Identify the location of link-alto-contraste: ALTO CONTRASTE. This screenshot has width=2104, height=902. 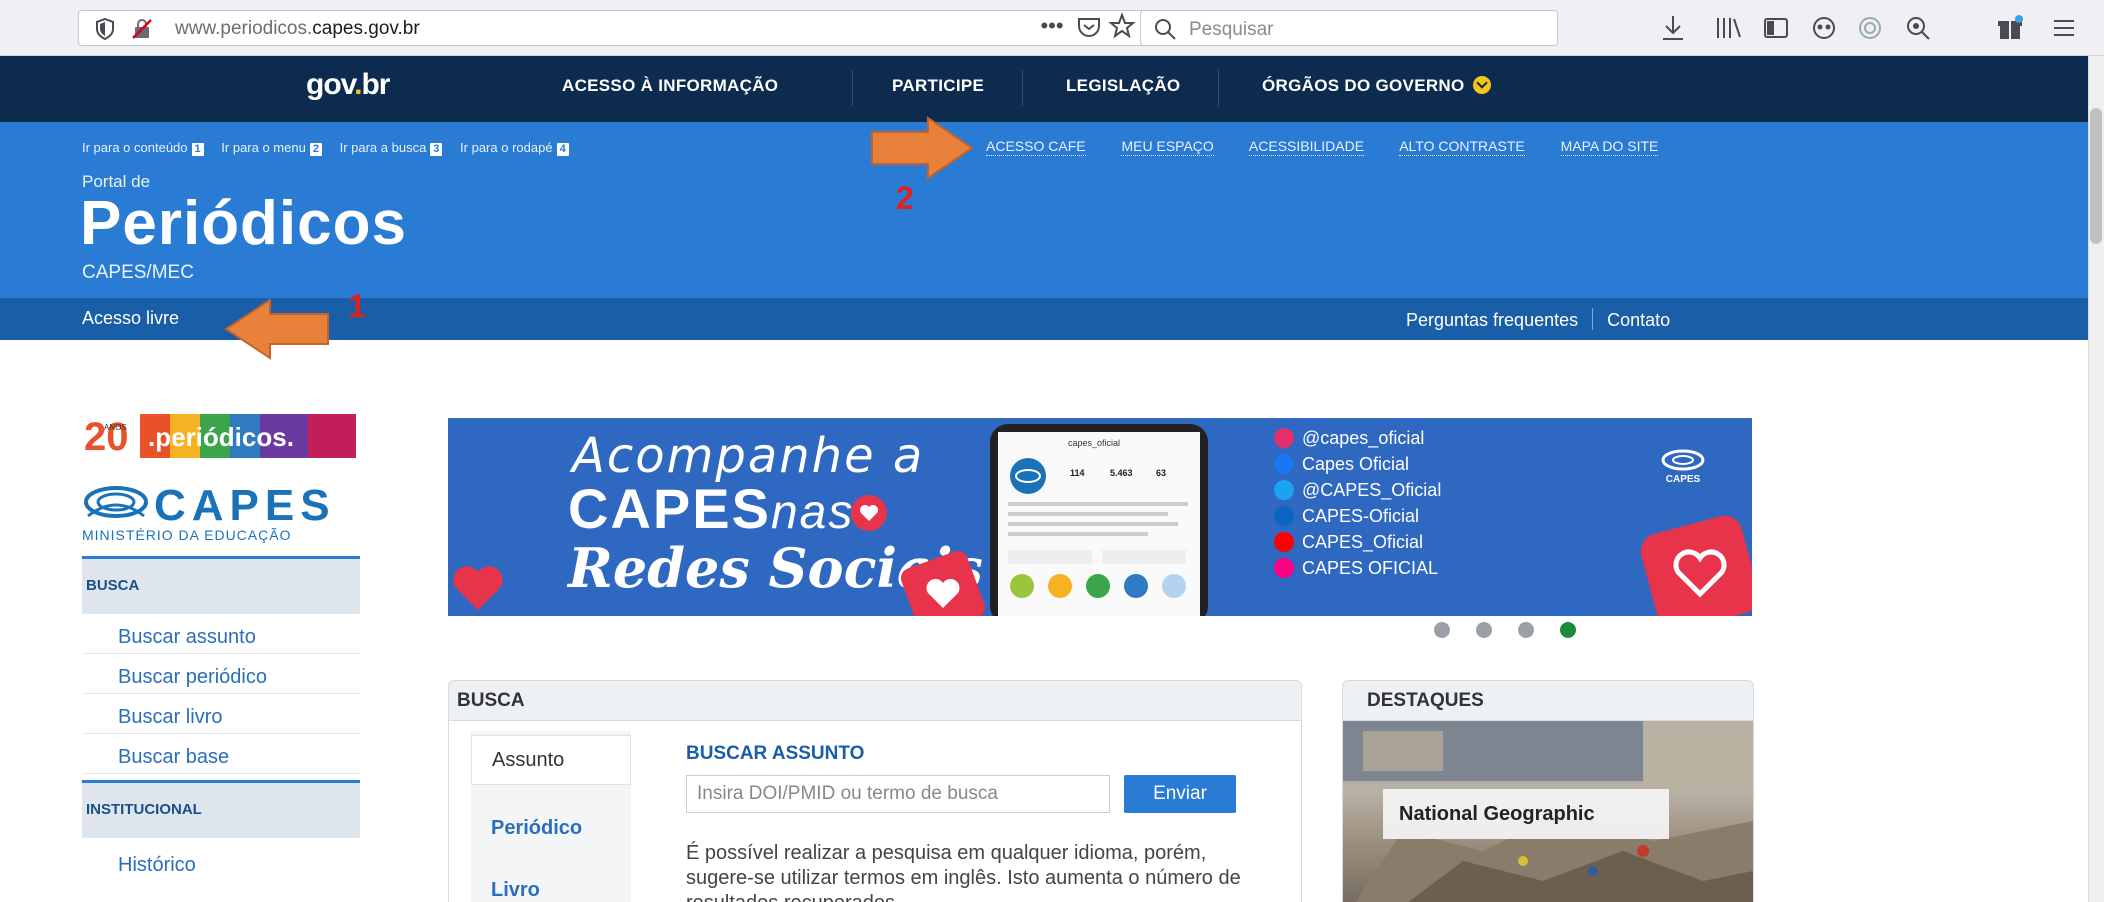
(1462, 147).